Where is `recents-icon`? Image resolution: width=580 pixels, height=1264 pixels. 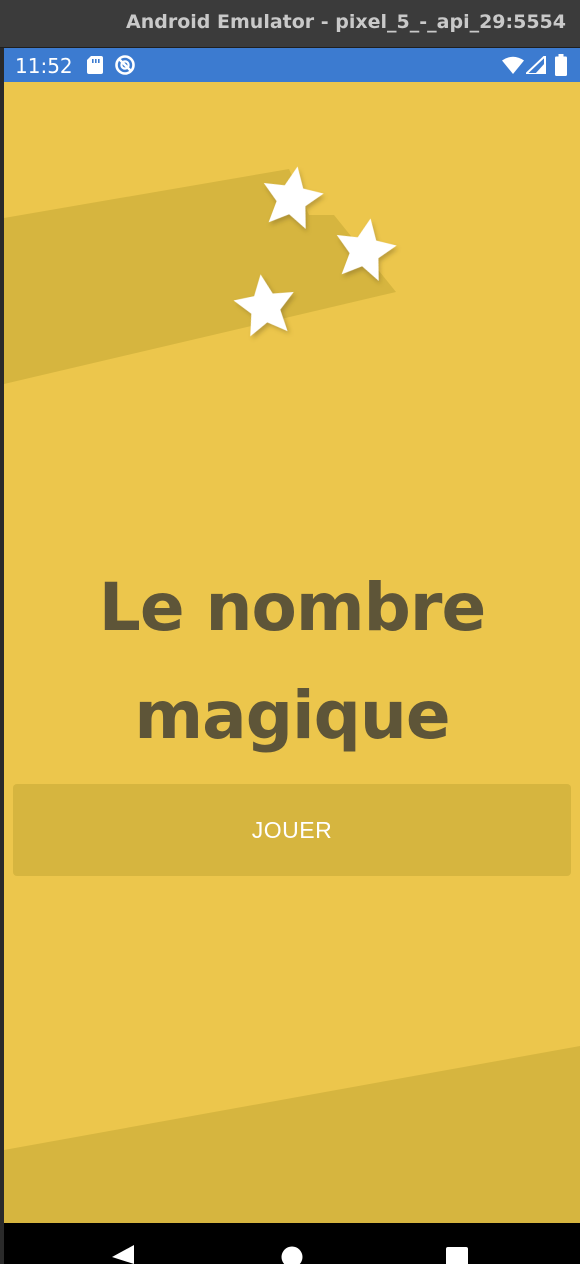
recents-icon is located at coordinates (457, 1255).